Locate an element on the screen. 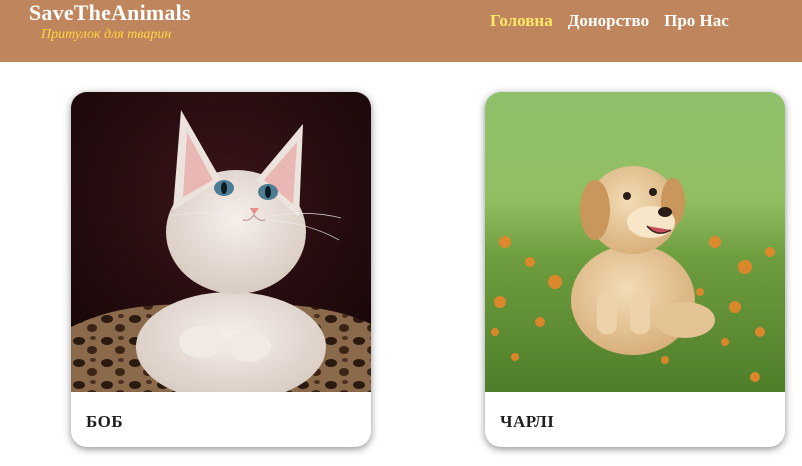  brand-tagline: Притулок для тварин is located at coordinates (106, 34).